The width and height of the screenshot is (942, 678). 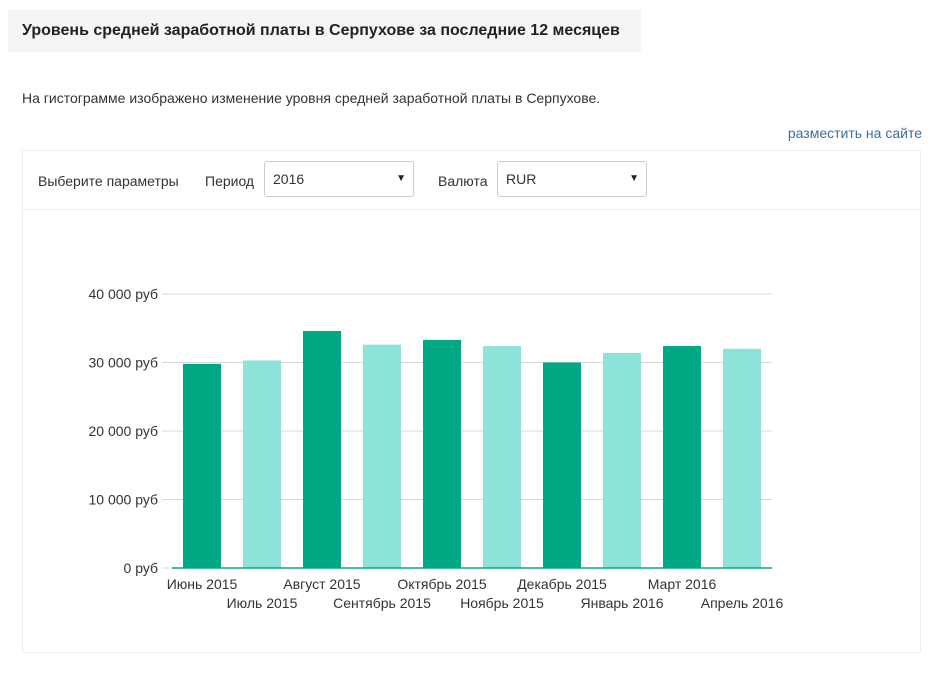 What do you see at coordinates (742, 603) in the screenshot?
I see `x-tick-label: Апрель 2016` at bounding box center [742, 603].